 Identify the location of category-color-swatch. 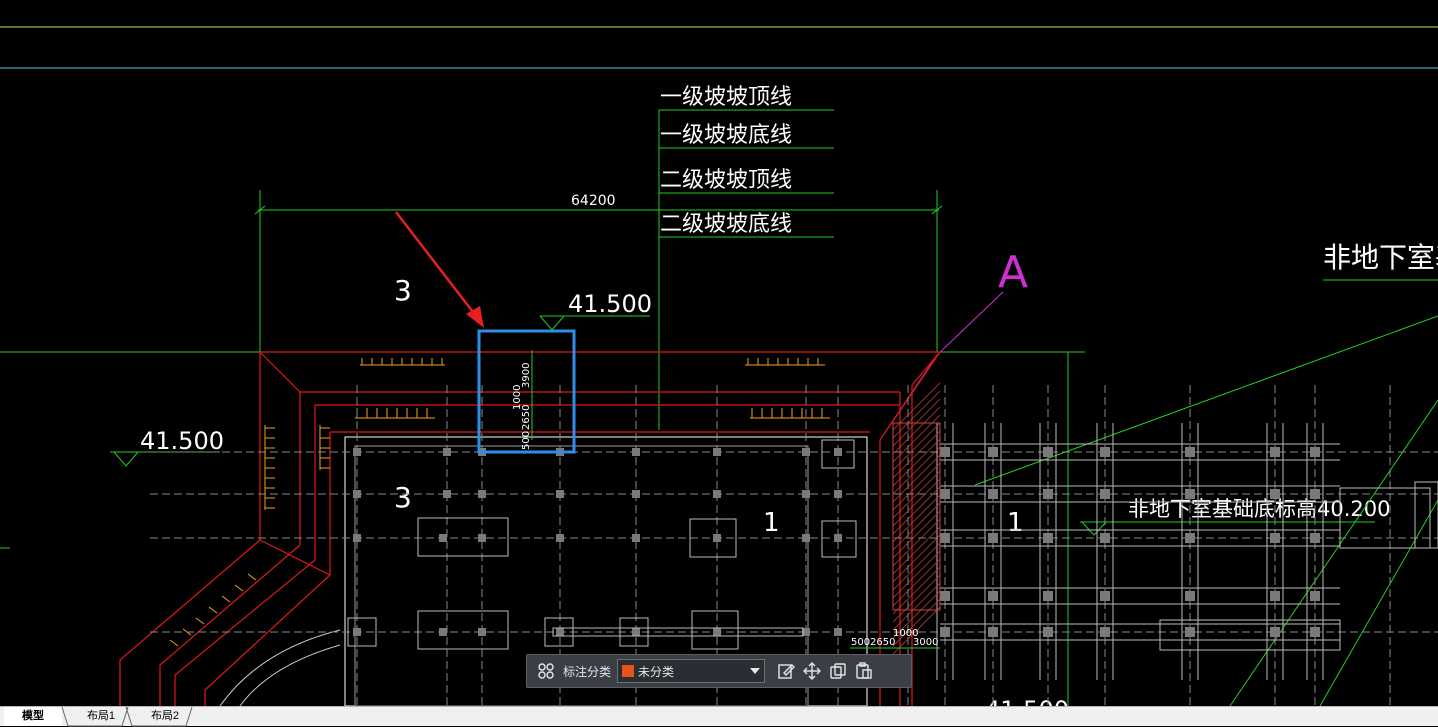
(628, 671).